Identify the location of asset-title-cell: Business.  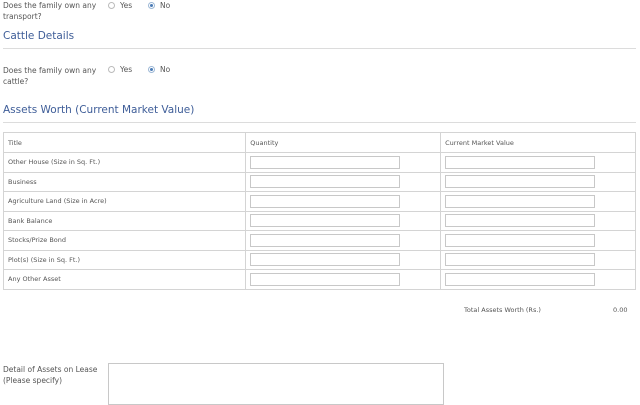
(124, 181).